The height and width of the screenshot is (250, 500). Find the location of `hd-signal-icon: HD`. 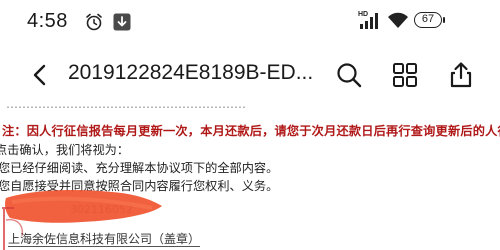

hd-signal-icon: HD is located at coordinates (370, 22).